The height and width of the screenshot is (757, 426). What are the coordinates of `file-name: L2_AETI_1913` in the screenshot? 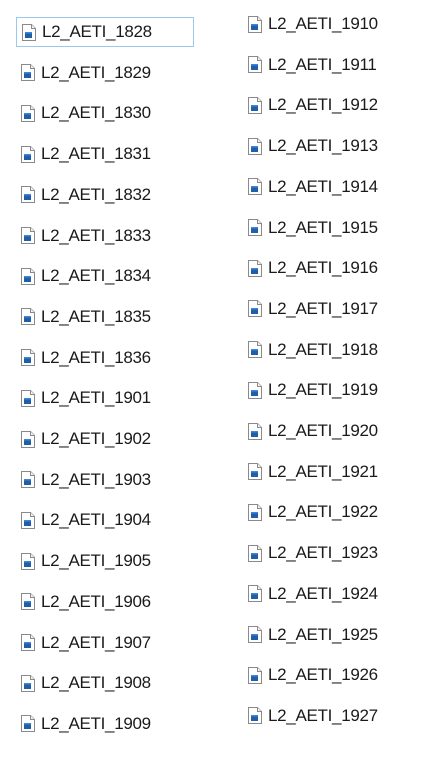 It's located at (323, 146).